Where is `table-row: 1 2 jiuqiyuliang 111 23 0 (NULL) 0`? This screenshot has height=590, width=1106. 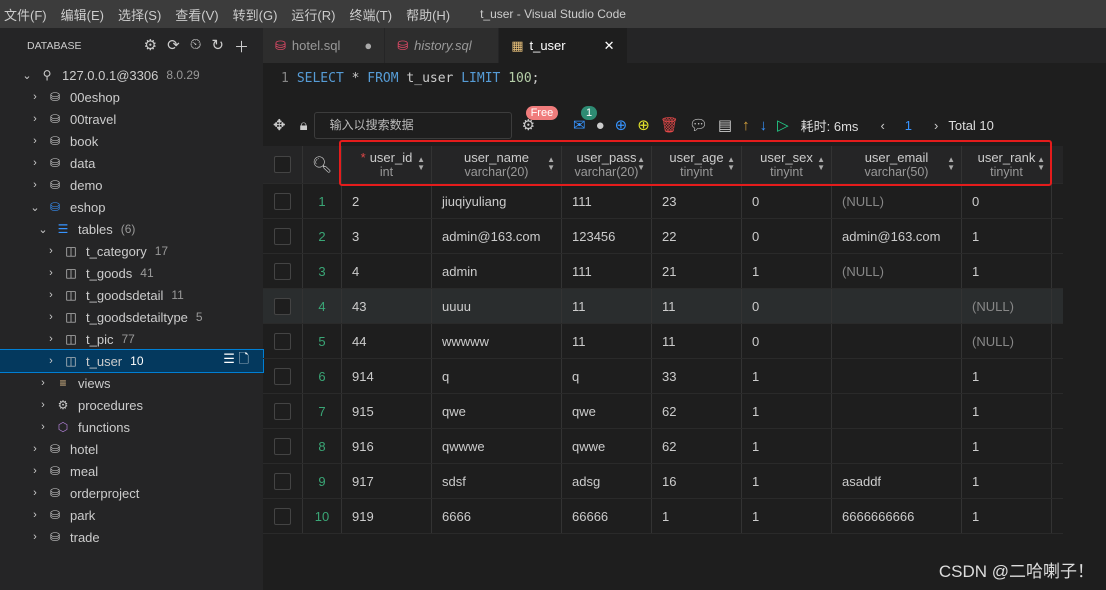
table-row: 1 2 jiuqiyuliang 111 23 0 (NULL) 0 is located at coordinates (663, 201).